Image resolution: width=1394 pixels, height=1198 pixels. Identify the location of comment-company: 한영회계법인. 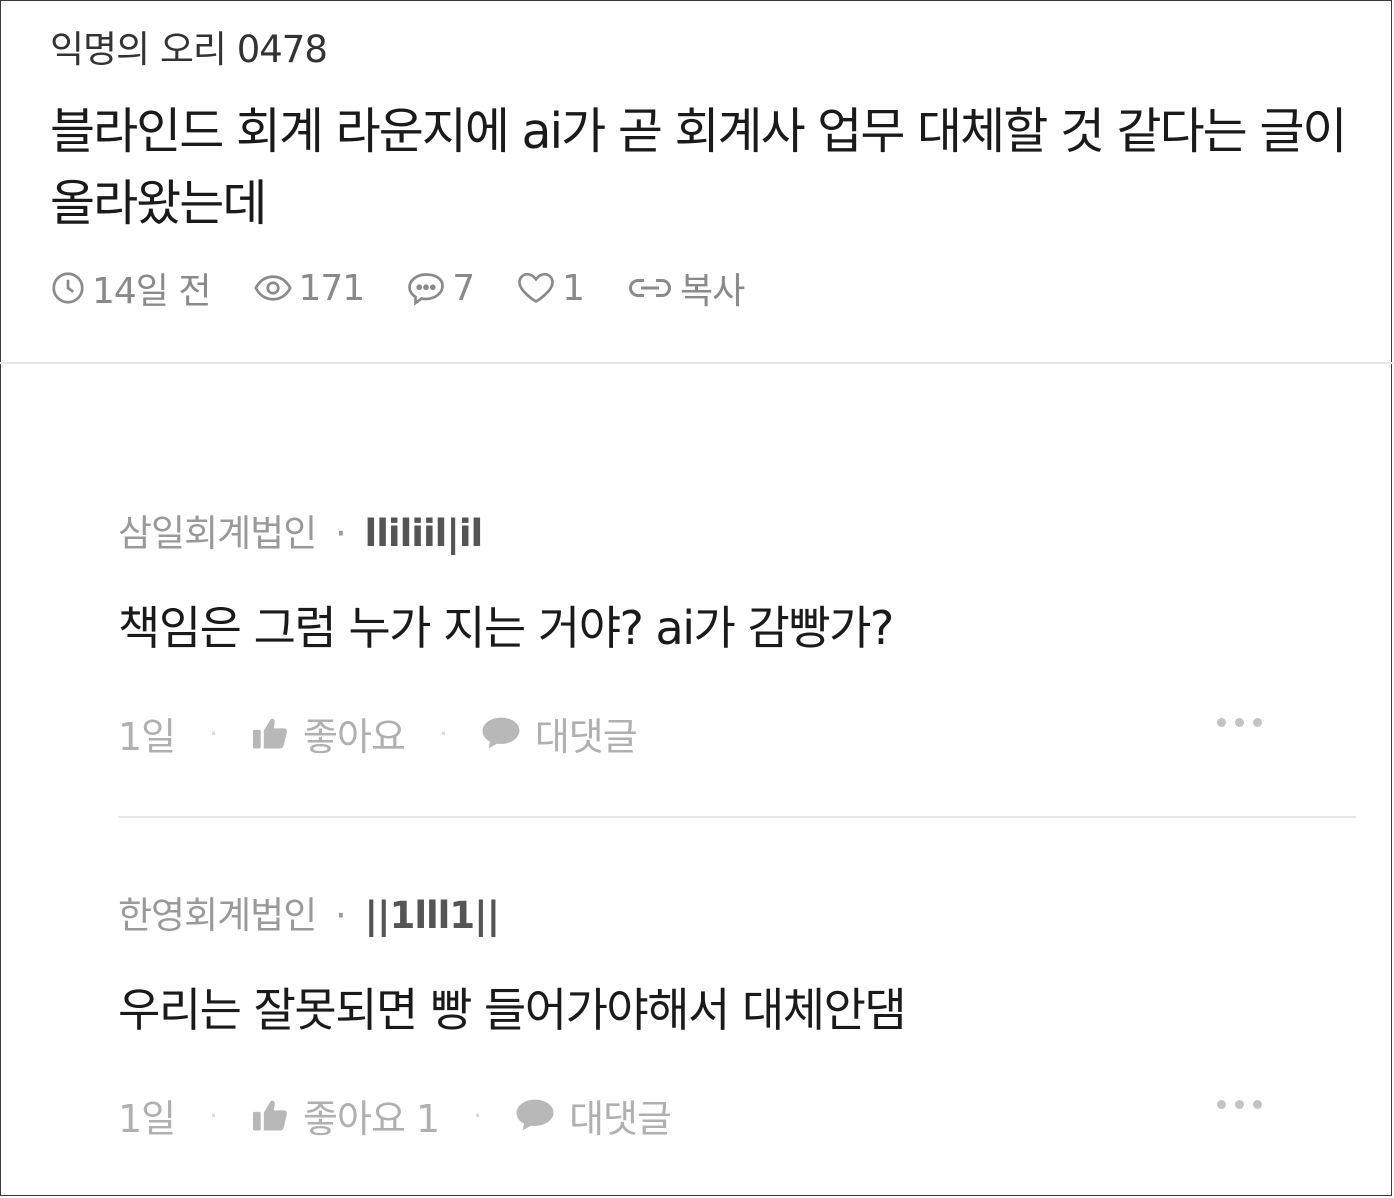
(217, 915).